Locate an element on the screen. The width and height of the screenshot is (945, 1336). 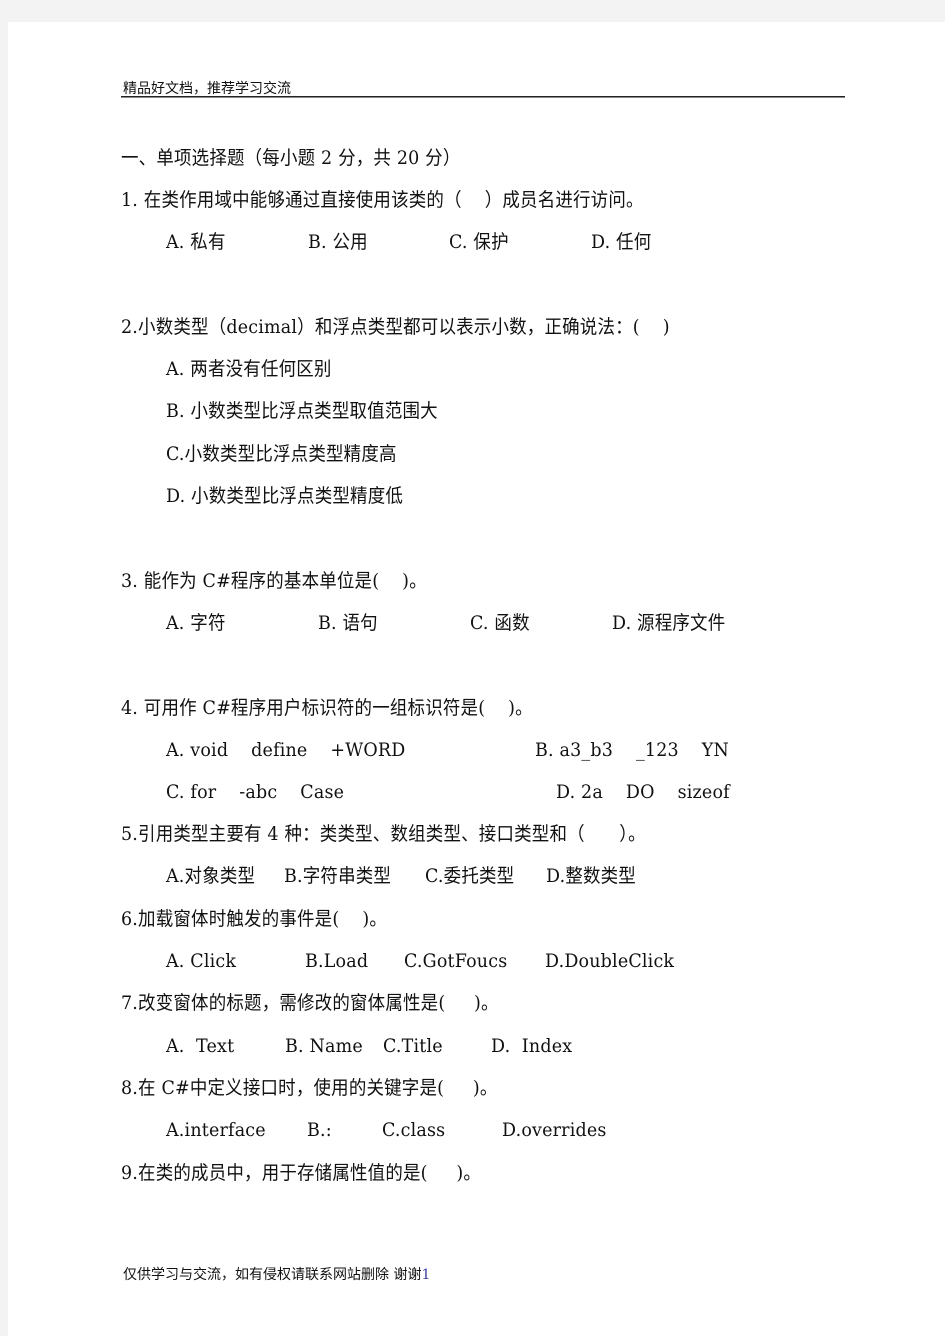
question-5-option-d: D.整数类型 is located at coordinates (591, 876).